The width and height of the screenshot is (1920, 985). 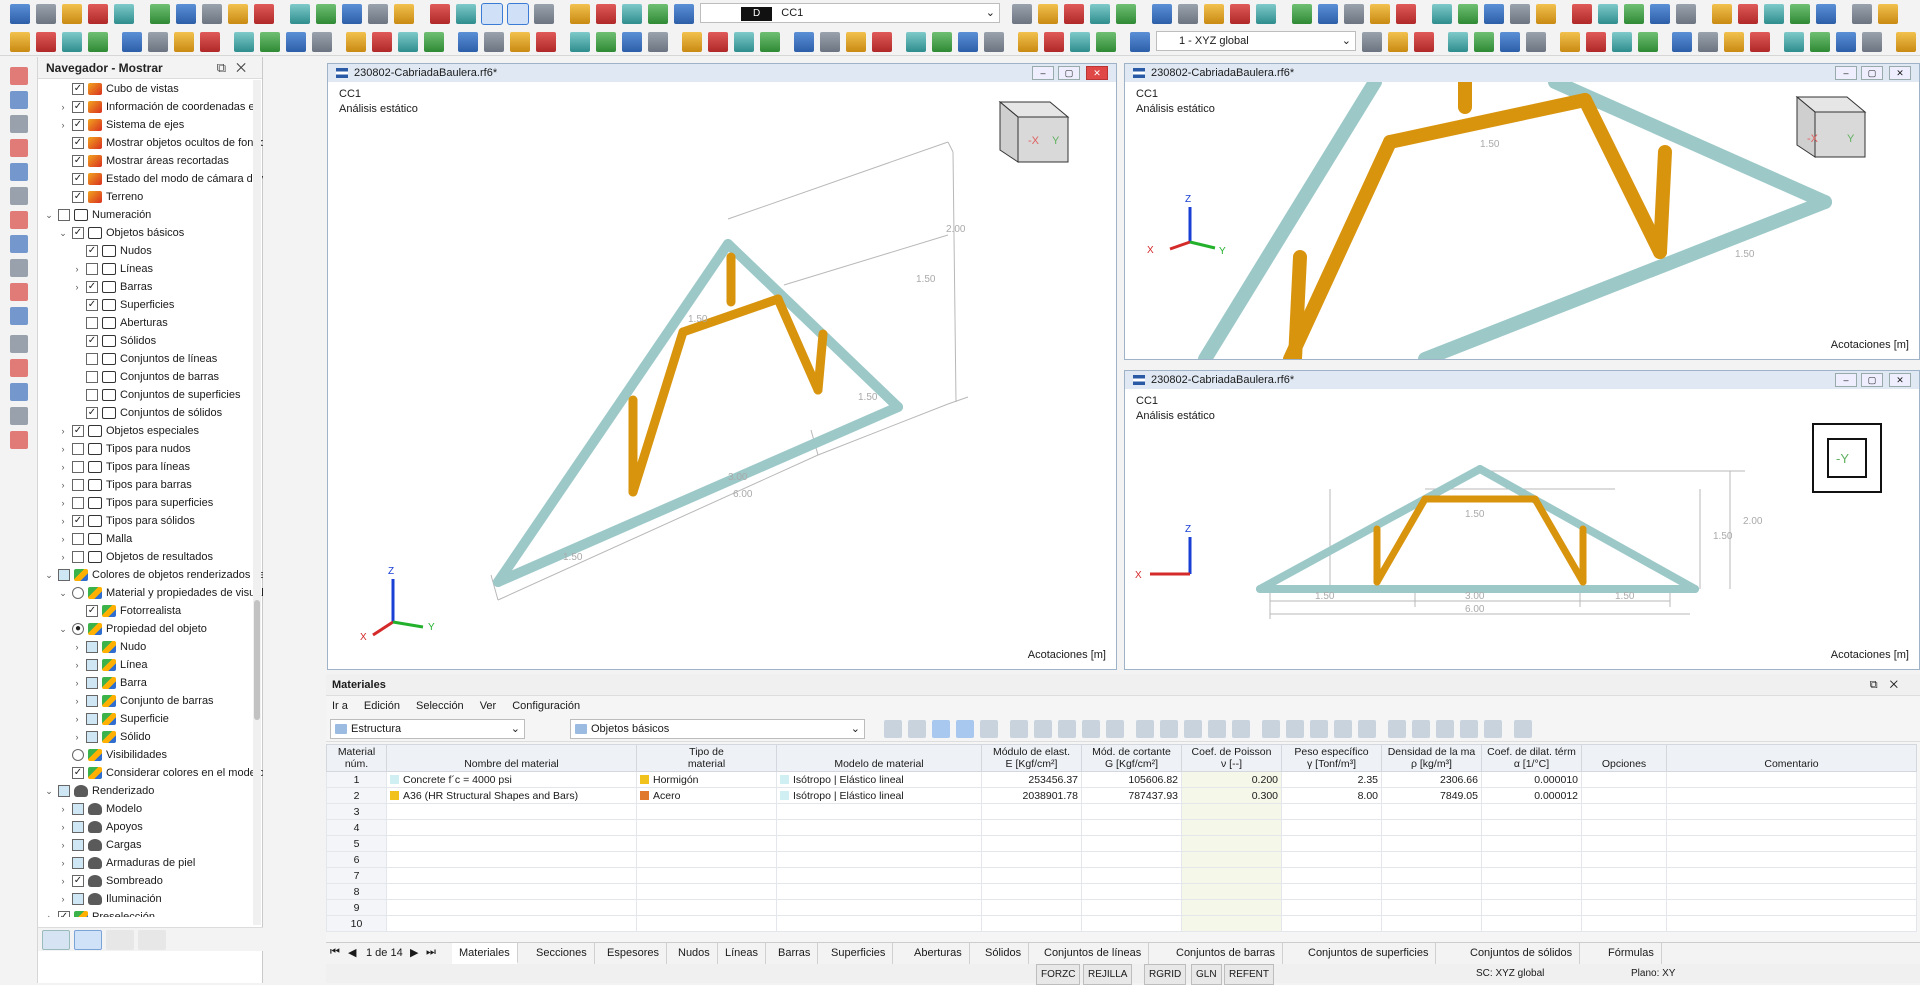 I want to click on load-case-combo: D CC1 ⌄, so click(x=850, y=13).